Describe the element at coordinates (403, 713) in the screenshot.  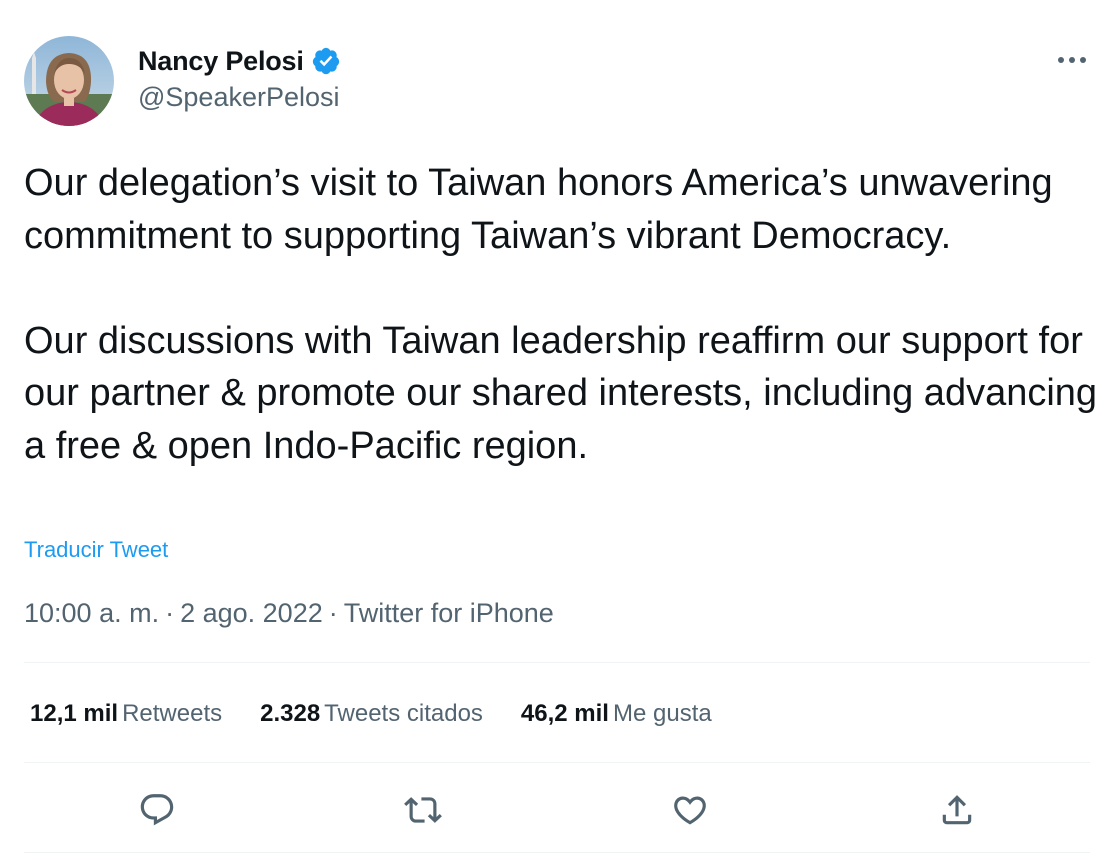
I see `quote-tweets-label: Tweets citados` at that location.